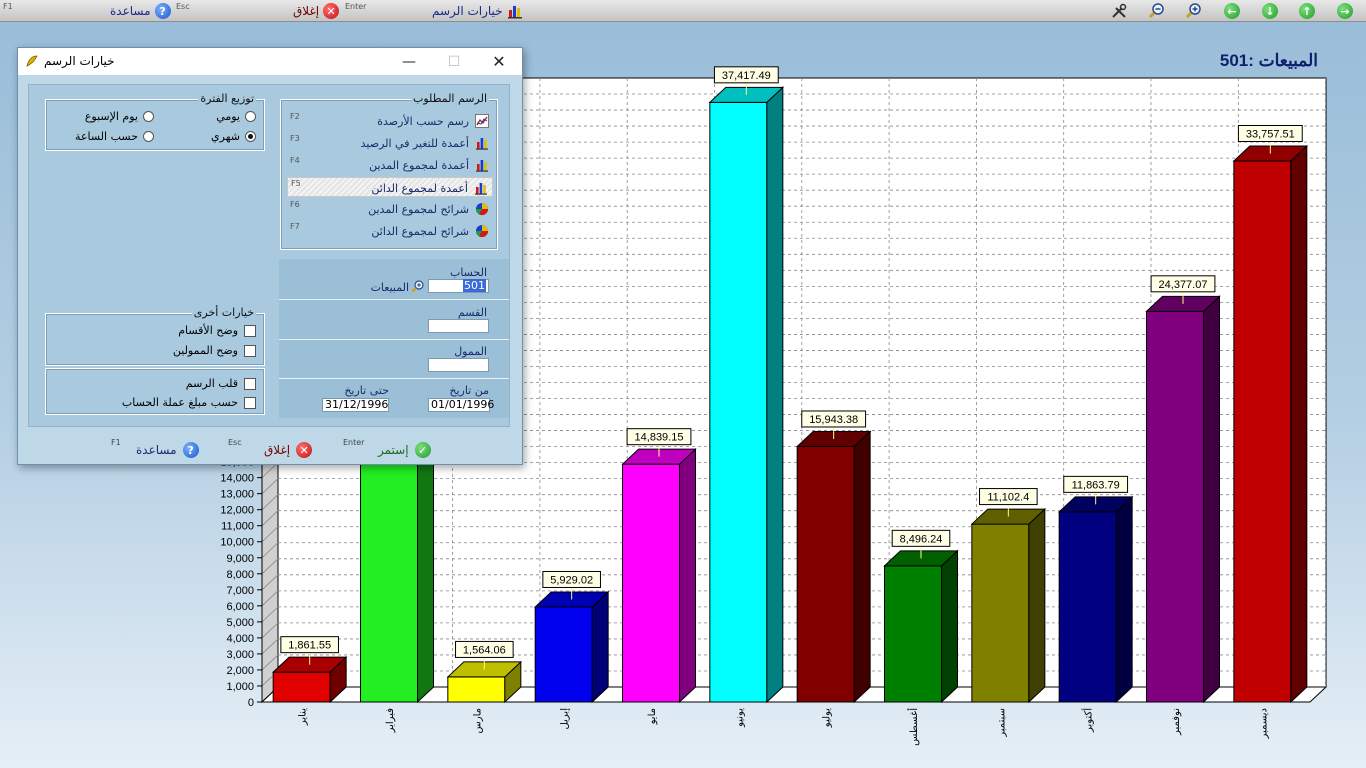  Describe the element at coordinates (250, 330) in the screenshot. I see `show-departments-box` at that location.